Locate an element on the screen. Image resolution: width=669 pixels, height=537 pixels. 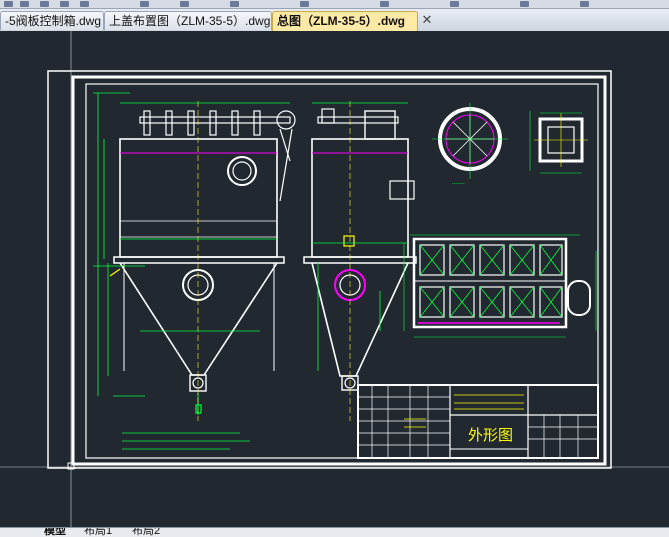
tab-file-3-active: 总图（ZLM-35-5）.dwg is located at coordinates (345, 21).